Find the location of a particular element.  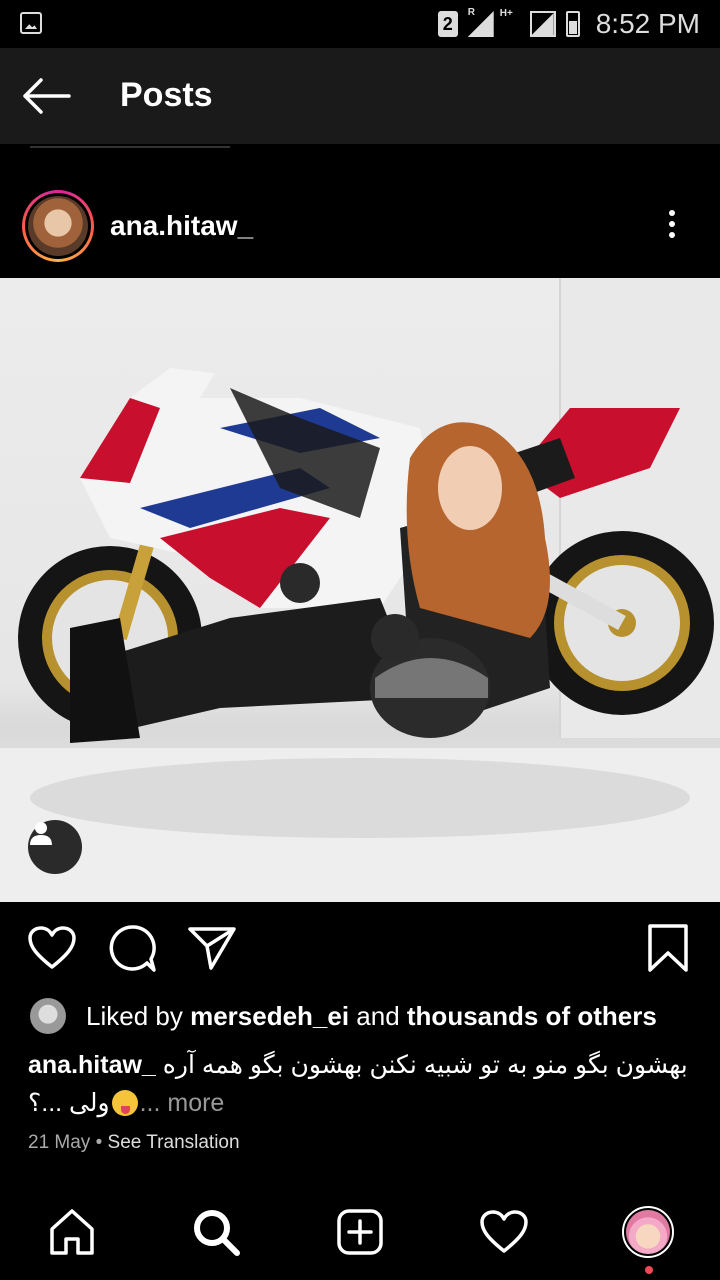

nav-profile is located at coordinates (648, 1232).